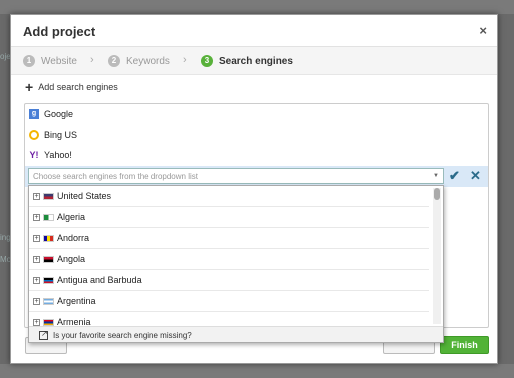 The width and height of the screenshot is (514, 378). I want to click on add-search-engines-label: Add search engines, so click(78, 87).